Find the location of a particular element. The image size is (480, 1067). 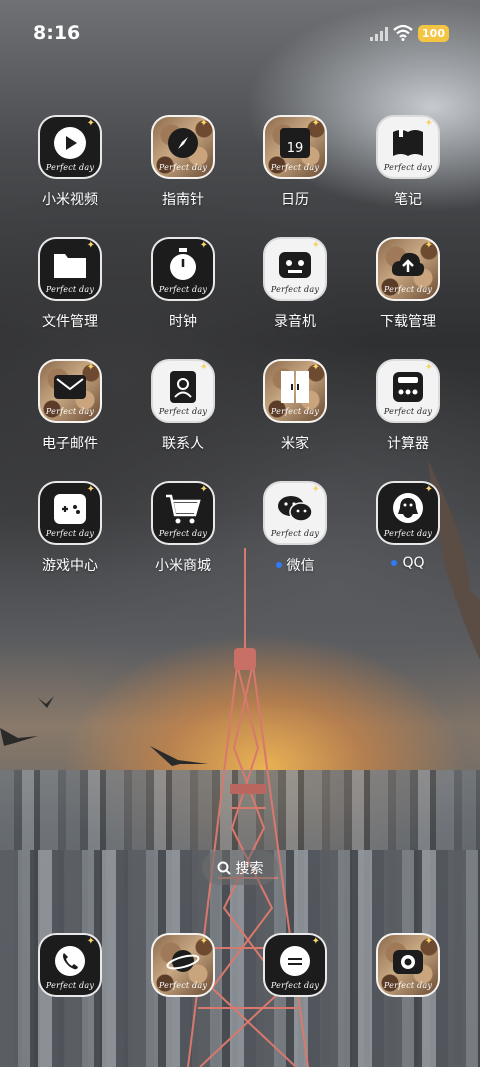

calculator-icon is located at coordinates (408, 387).